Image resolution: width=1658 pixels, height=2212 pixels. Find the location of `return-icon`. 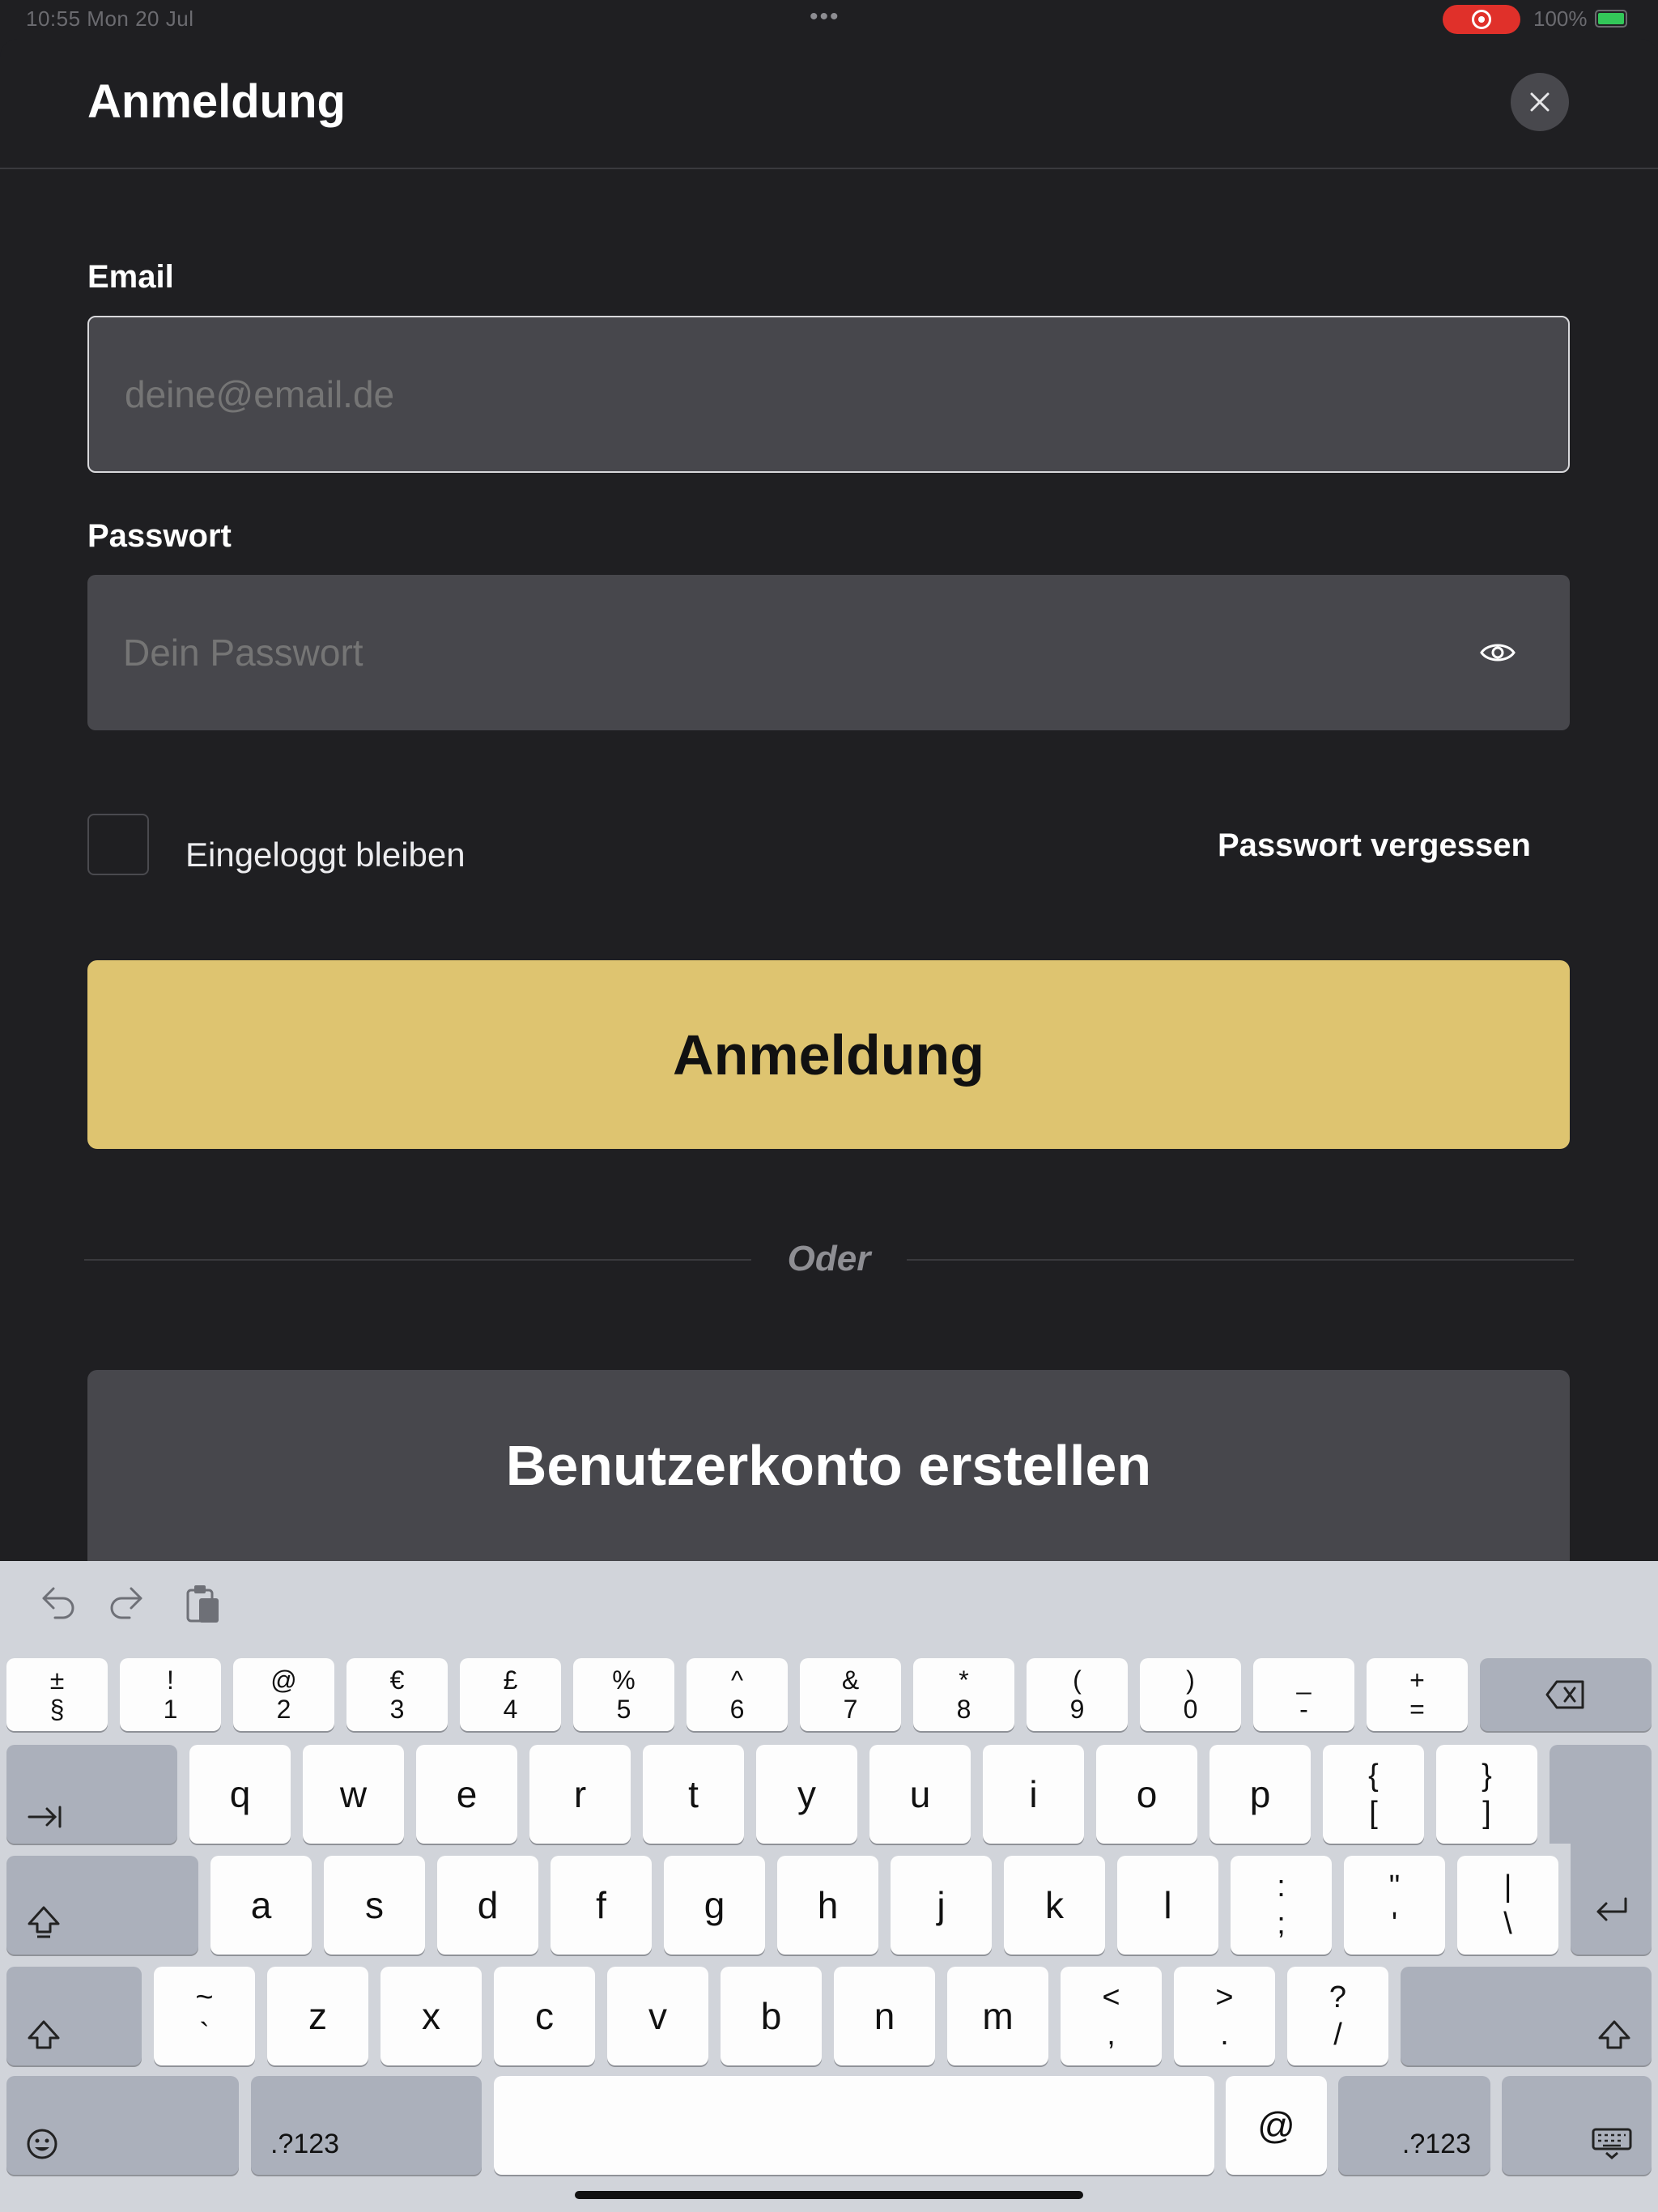

return-icon is located at coordinates (1611, 1909).